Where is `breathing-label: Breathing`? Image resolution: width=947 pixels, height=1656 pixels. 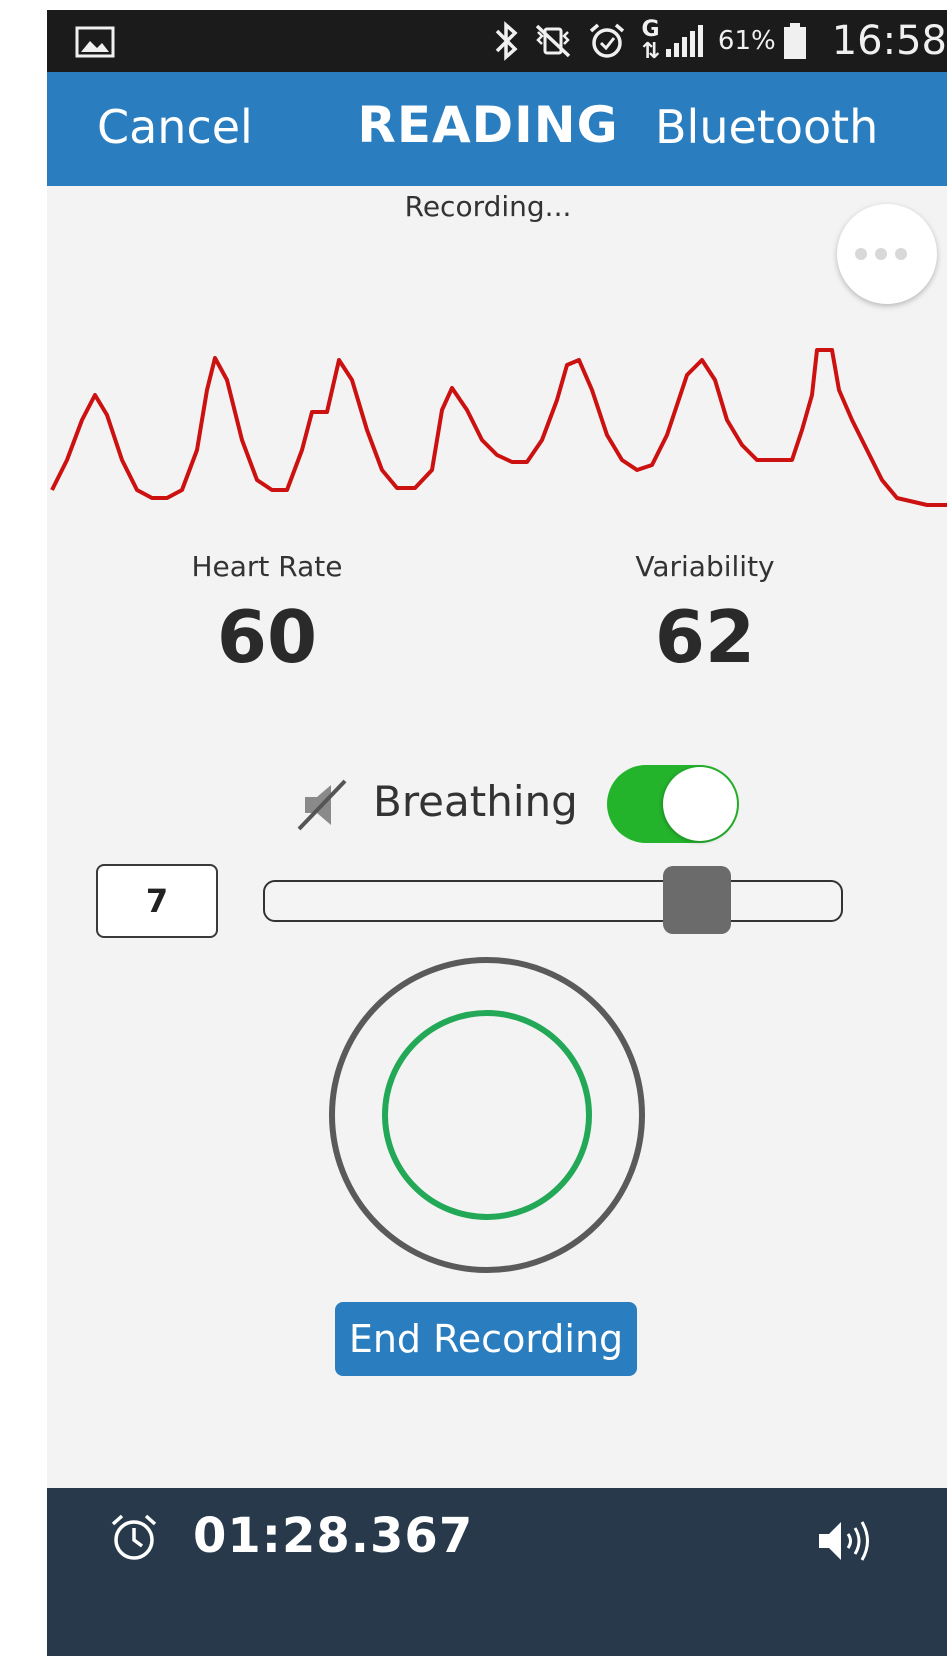 breathing-label: Breathing is located at coordinates (475, 801).